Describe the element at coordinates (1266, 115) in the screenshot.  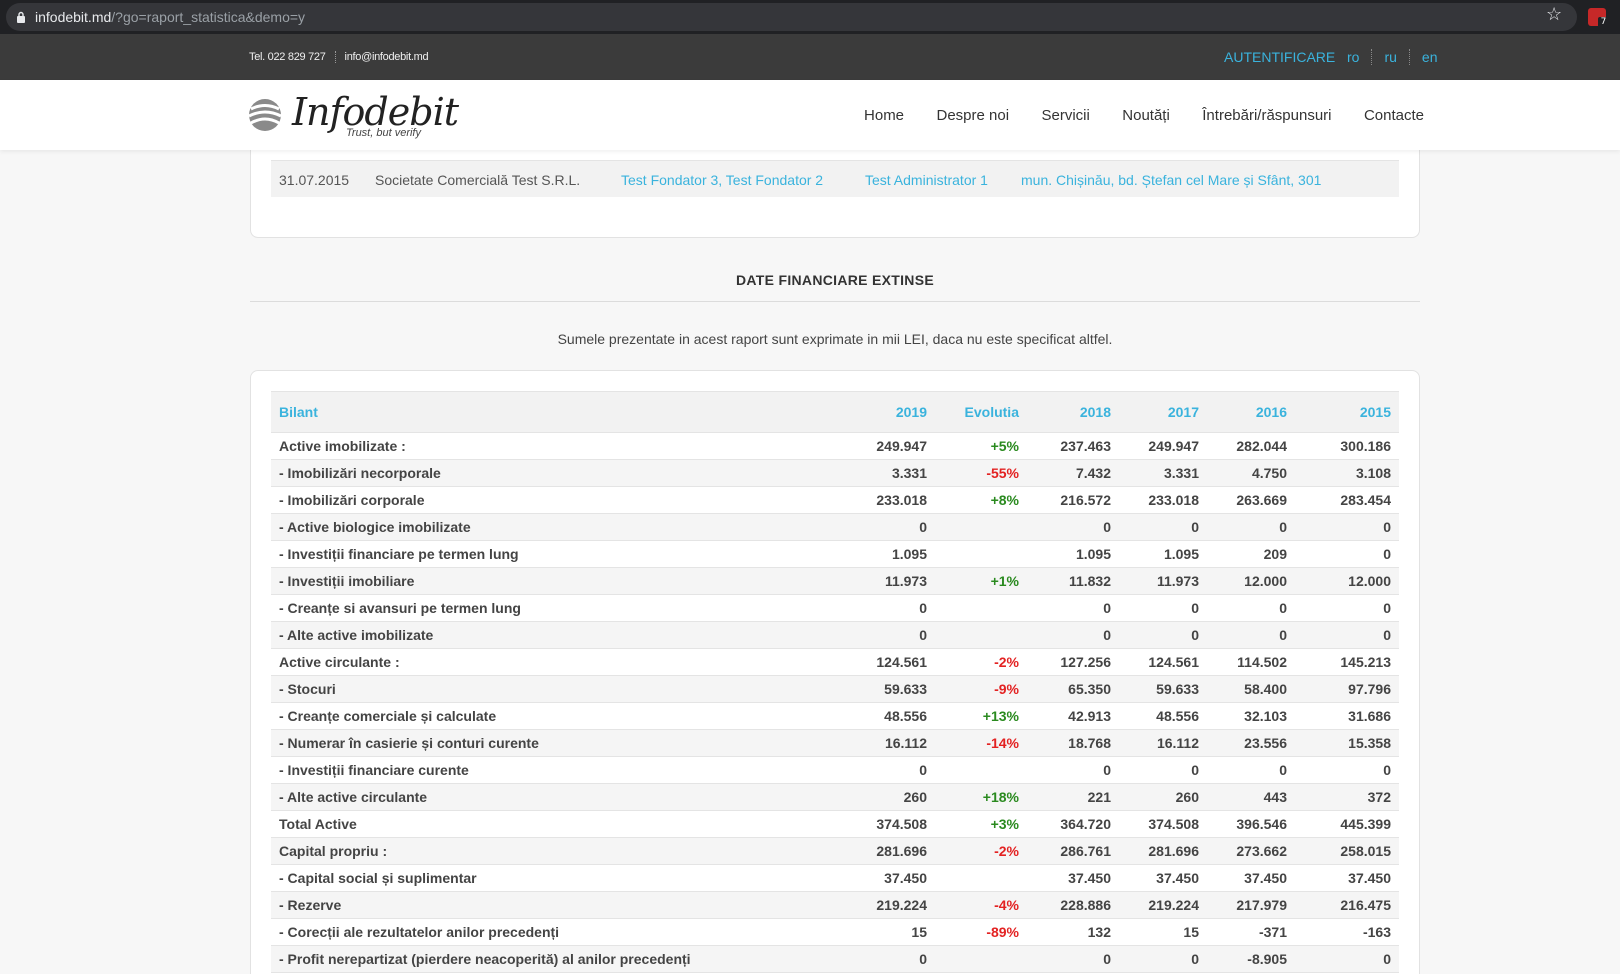
I see `nav-intrebari: Întrebări/răspunsuri` at that location.